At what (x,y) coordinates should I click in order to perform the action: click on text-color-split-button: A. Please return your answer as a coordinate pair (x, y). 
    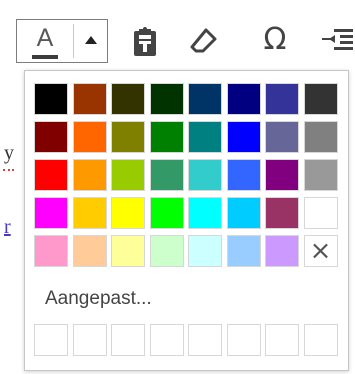
    Looking at the image, I should click on (62, 41).